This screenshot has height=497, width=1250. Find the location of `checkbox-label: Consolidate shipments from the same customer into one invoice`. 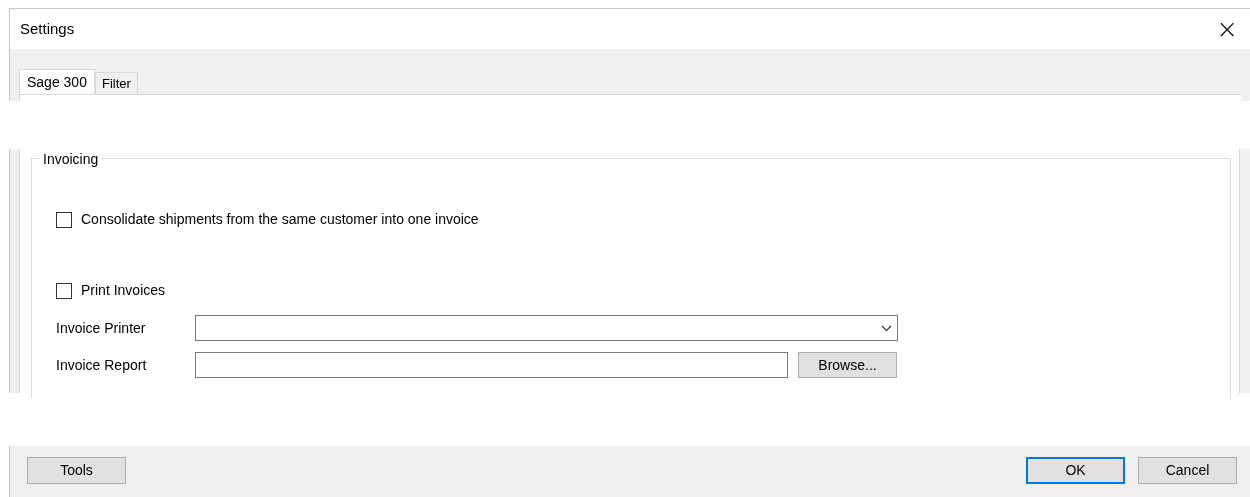

checkbox-label: Consolidate shipments from the same customer into one invoice is located at coordinates (280, 219).